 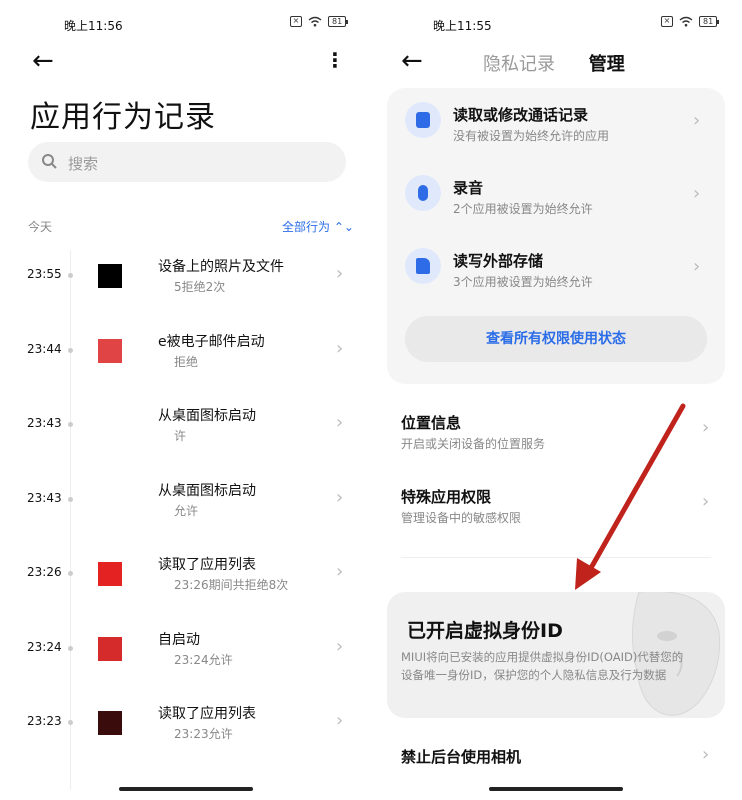 I want to click on row-title: 位置信息, so click(x=431, y=423).